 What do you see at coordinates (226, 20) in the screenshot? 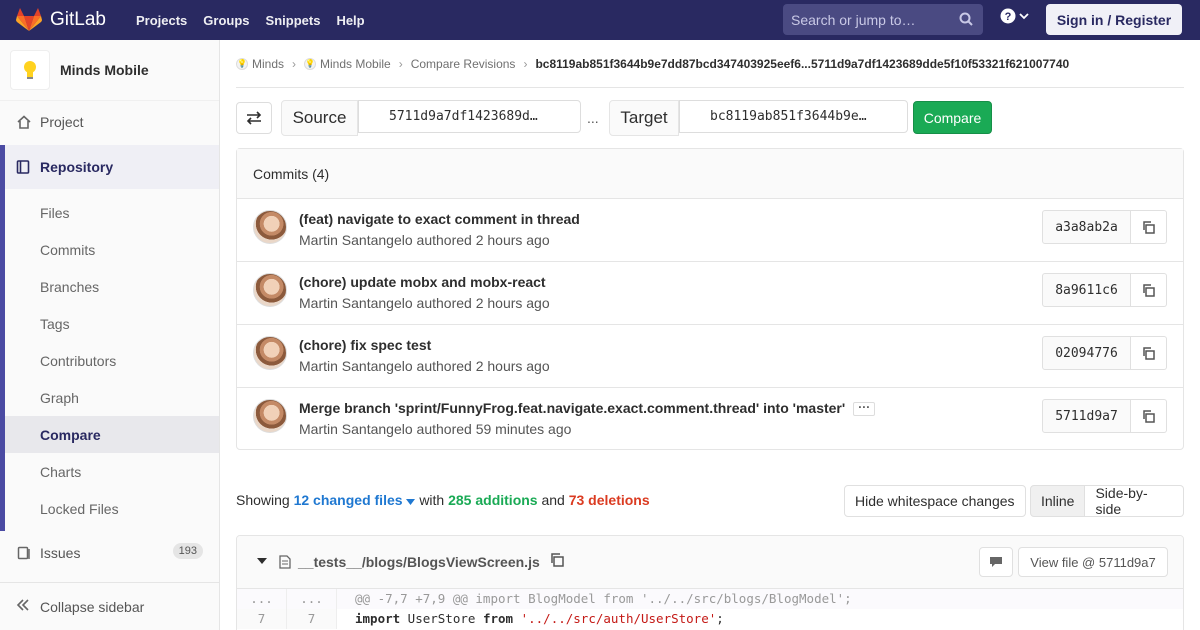
I see `nav-groups: Groups` at bounding box center [226, 20].